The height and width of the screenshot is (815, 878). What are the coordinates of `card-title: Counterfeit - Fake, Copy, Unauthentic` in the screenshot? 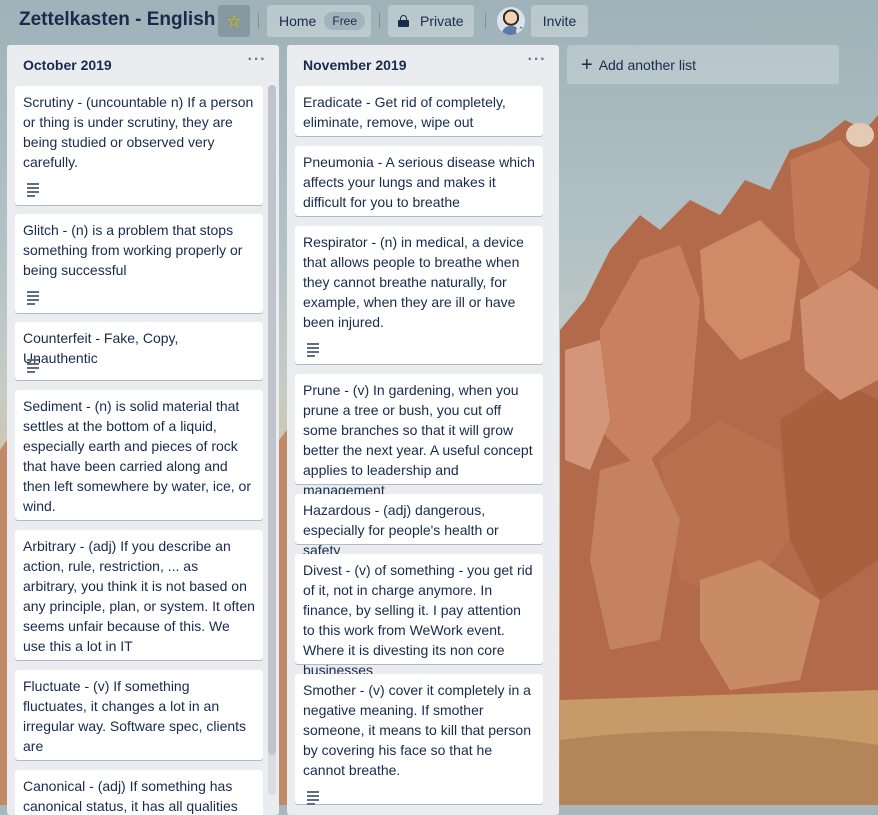 It's located at (101, 348).